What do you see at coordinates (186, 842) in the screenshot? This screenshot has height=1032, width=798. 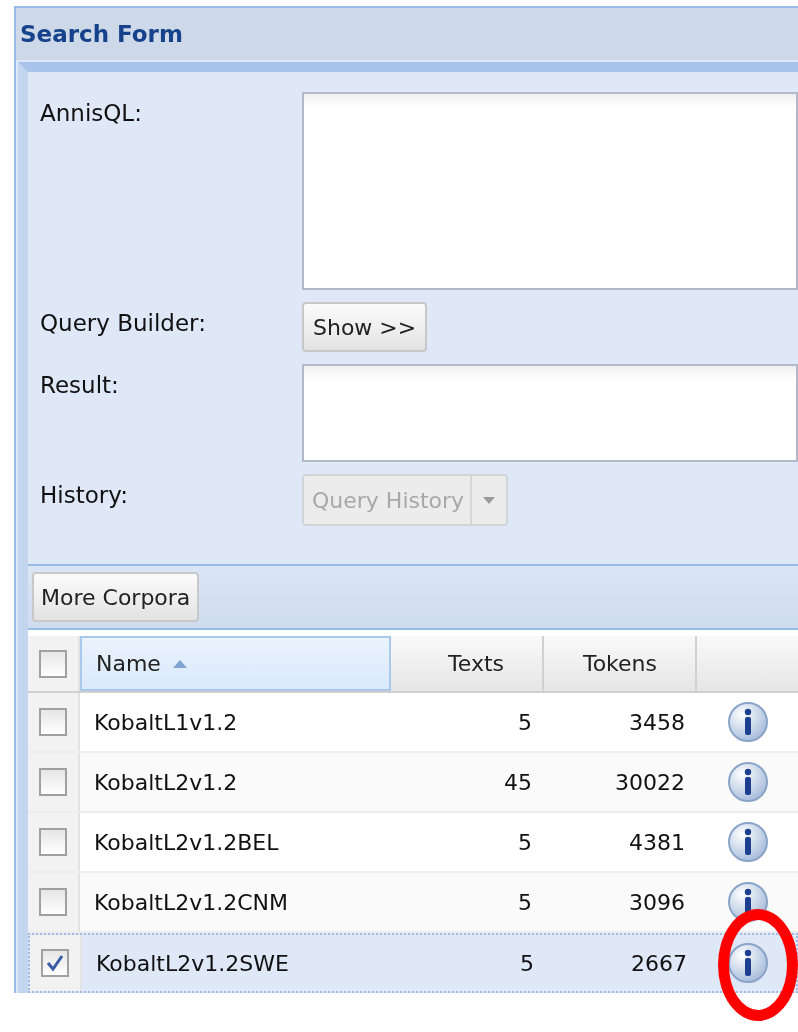 I see `table-cell: KobaltL2v1.2BEL` at bounding box center [186, 842].